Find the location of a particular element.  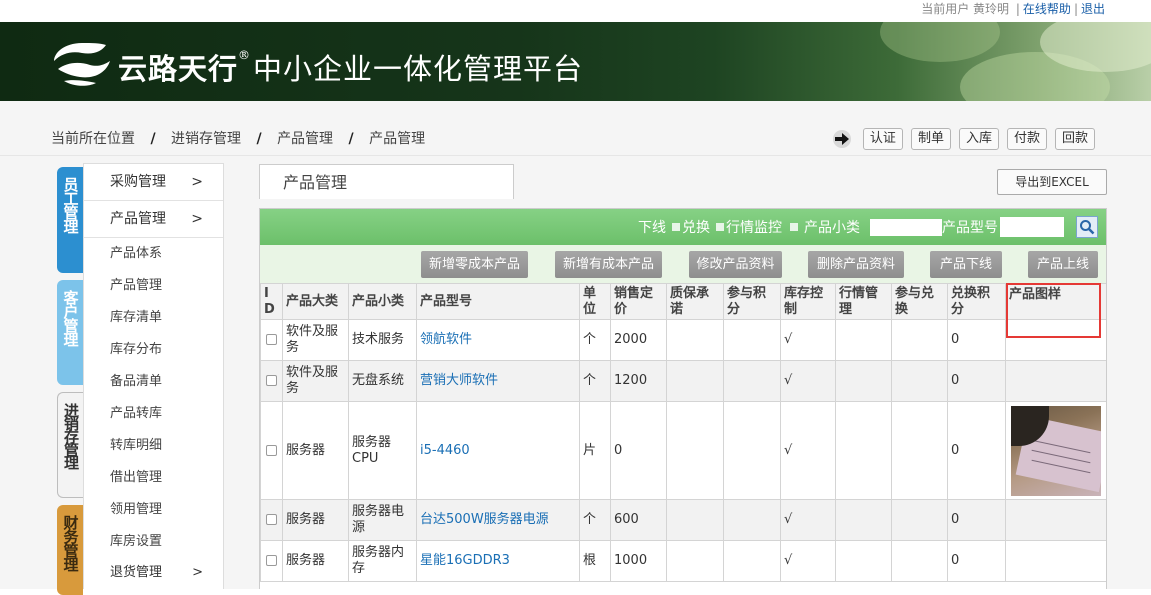

receipt-button: 回款 is located at coordinates (1074, 139).